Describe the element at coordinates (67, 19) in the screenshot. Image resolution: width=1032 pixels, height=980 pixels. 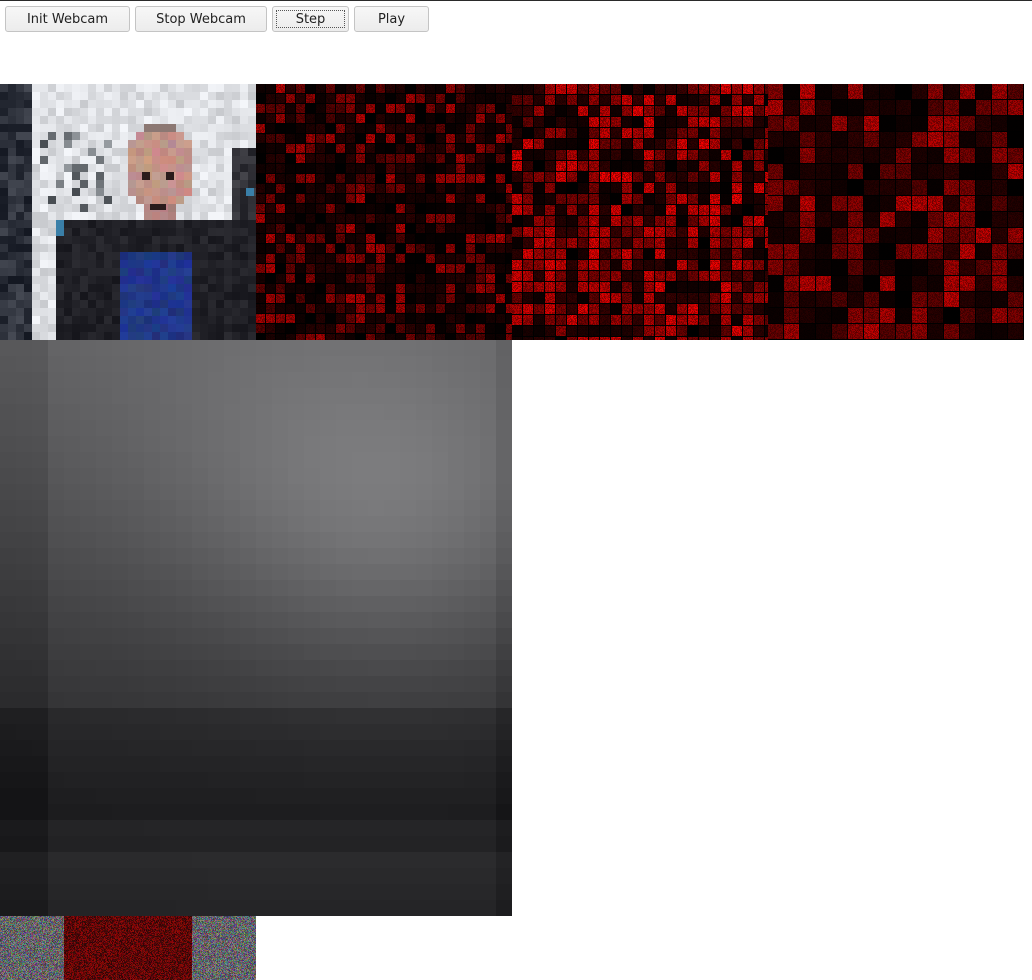
I see `init-webcam-button: Init Webcam` at that location.